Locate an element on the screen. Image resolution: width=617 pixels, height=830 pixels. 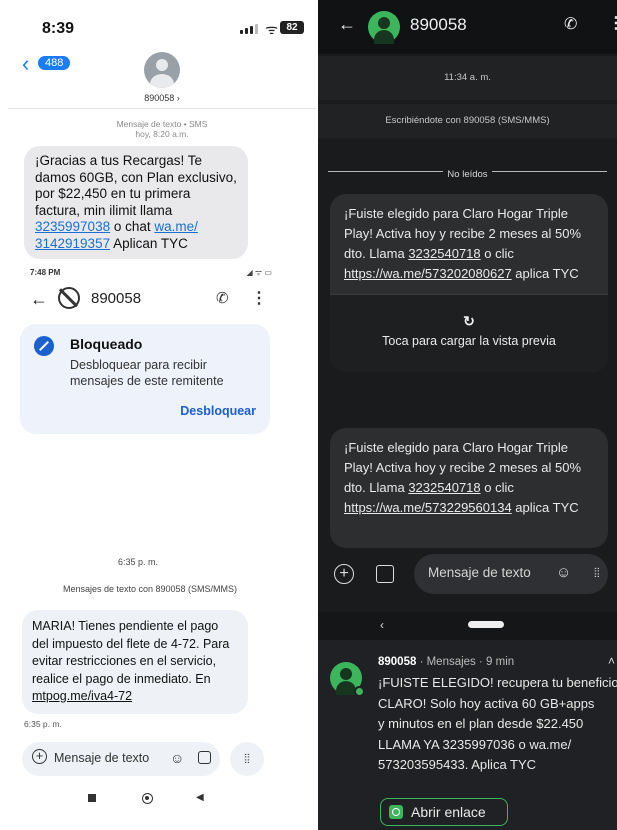
link-preview: ↻ Toca para cargar la vista previa is located at coordinates (469, 333).